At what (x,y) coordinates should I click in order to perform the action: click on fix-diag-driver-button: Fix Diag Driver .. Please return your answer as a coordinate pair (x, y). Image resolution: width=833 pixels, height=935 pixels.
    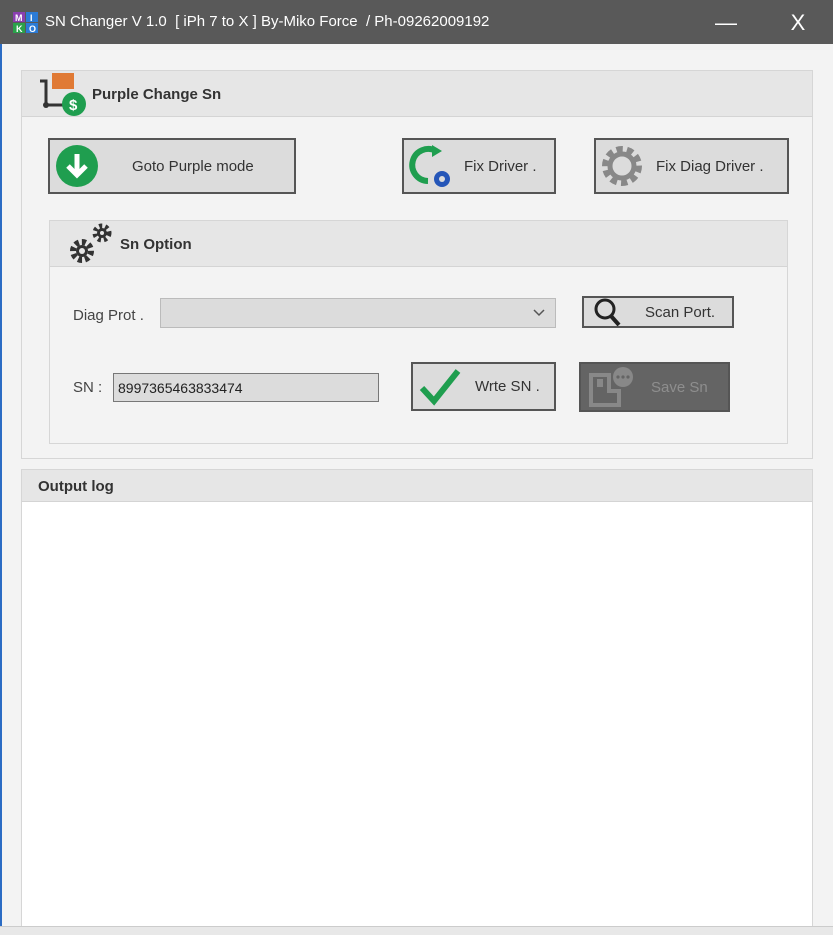
    Looking at the image, I should click on (691, 166).